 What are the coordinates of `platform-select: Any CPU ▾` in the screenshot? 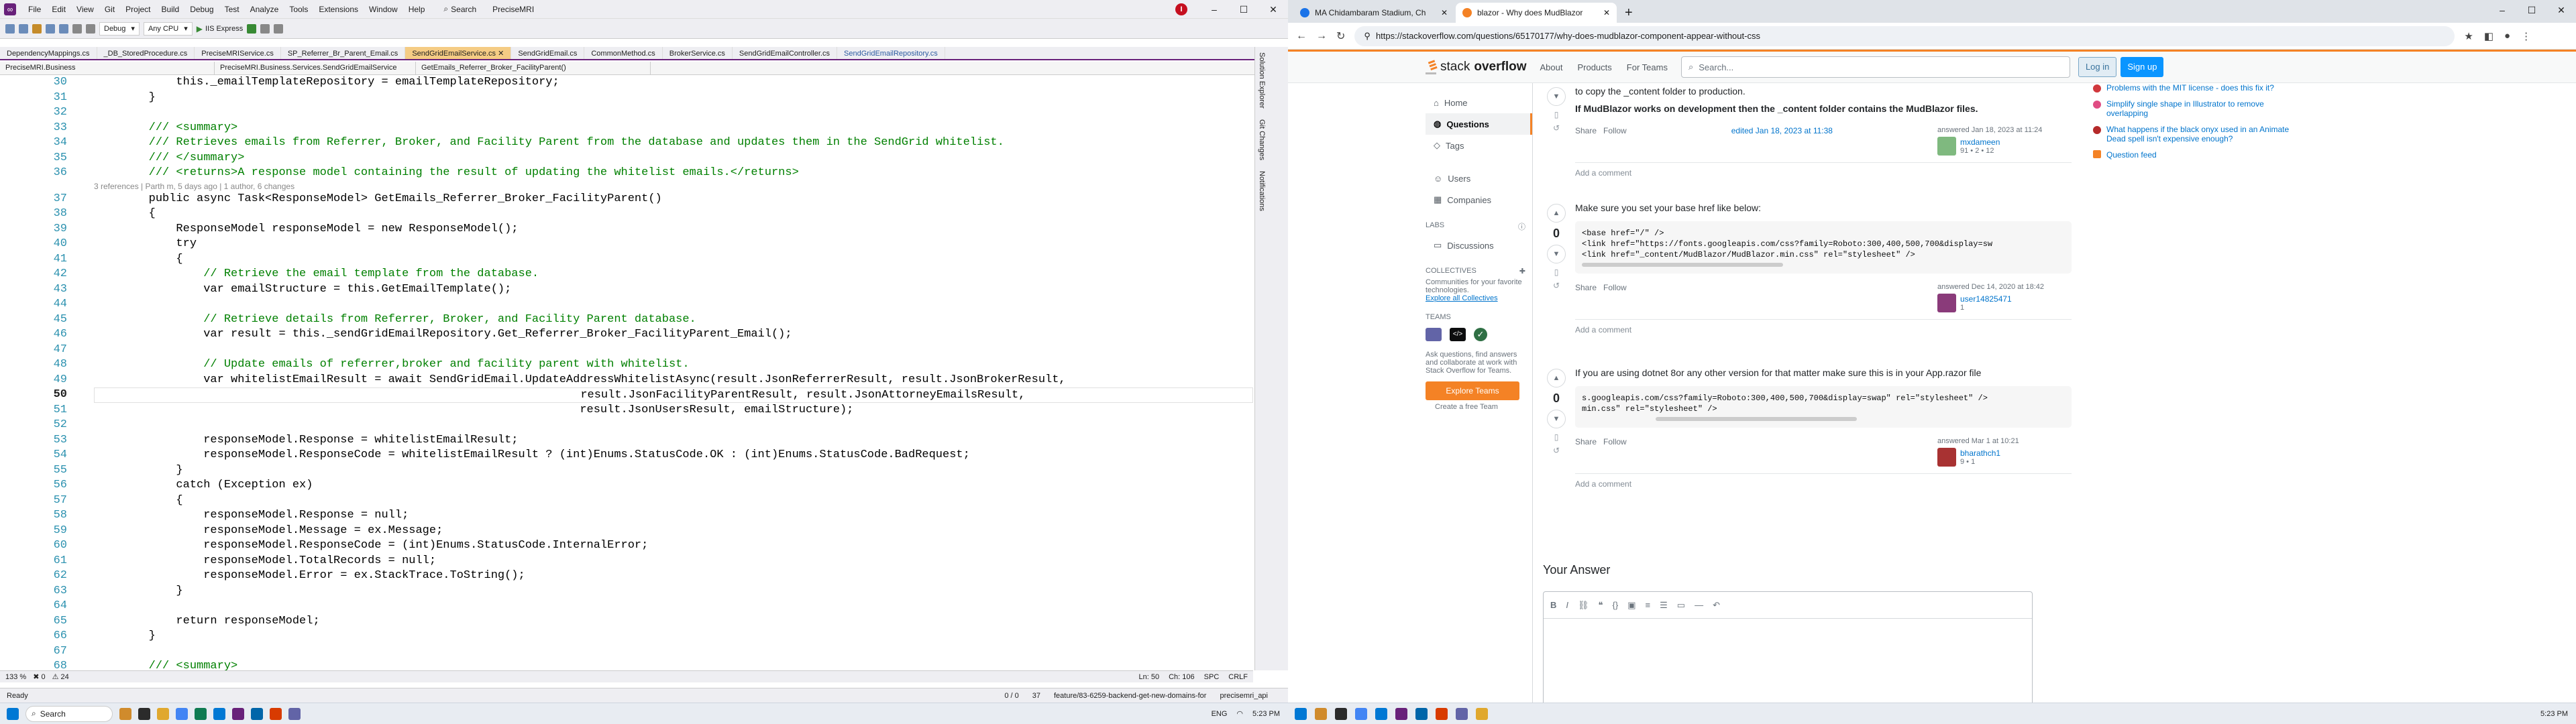 It's located at (168, 28).